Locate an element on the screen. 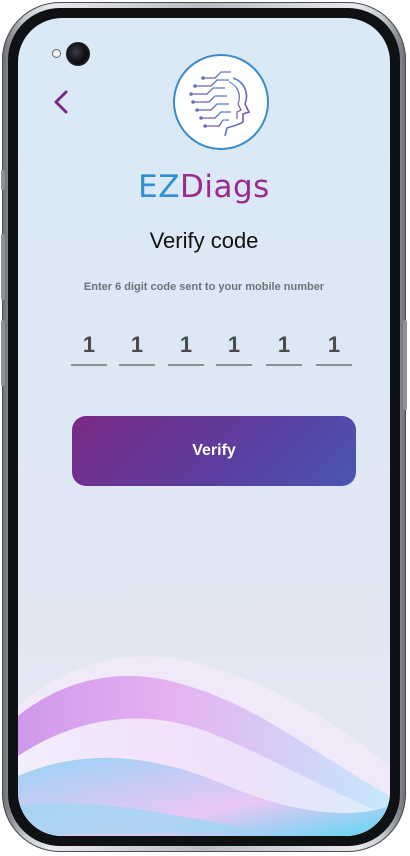  head-circuit-logo-icon is located at coordinates (220, 104).